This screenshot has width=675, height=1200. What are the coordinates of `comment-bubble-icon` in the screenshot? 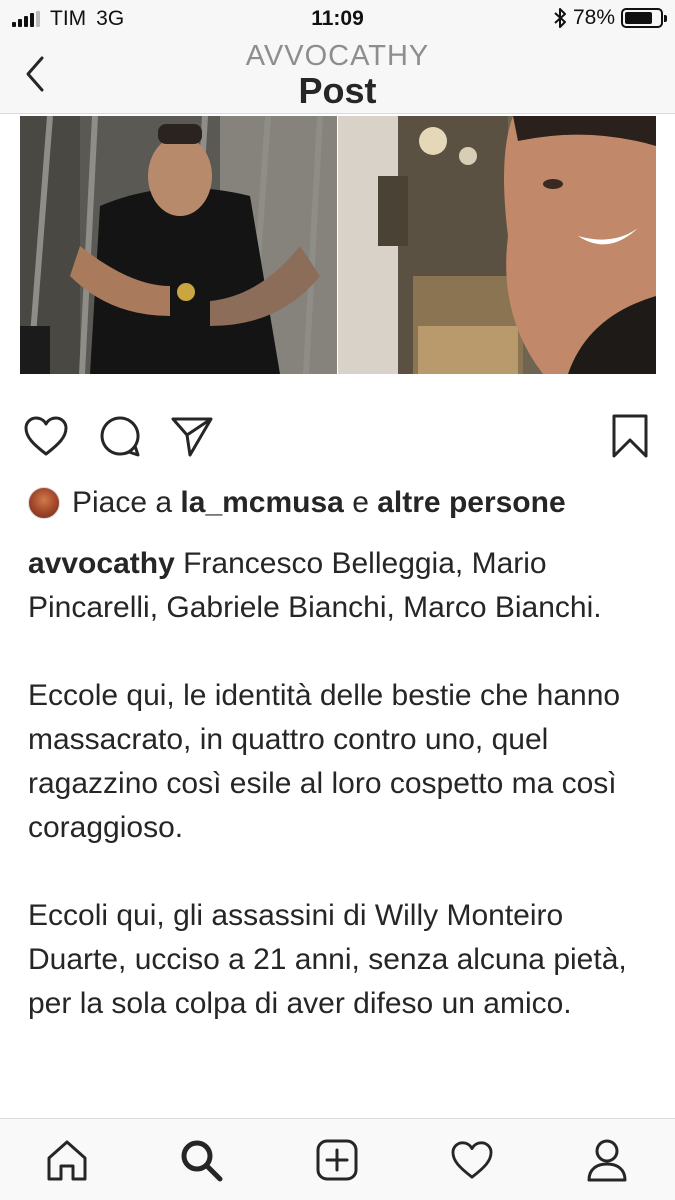 It's located at (120, 436).